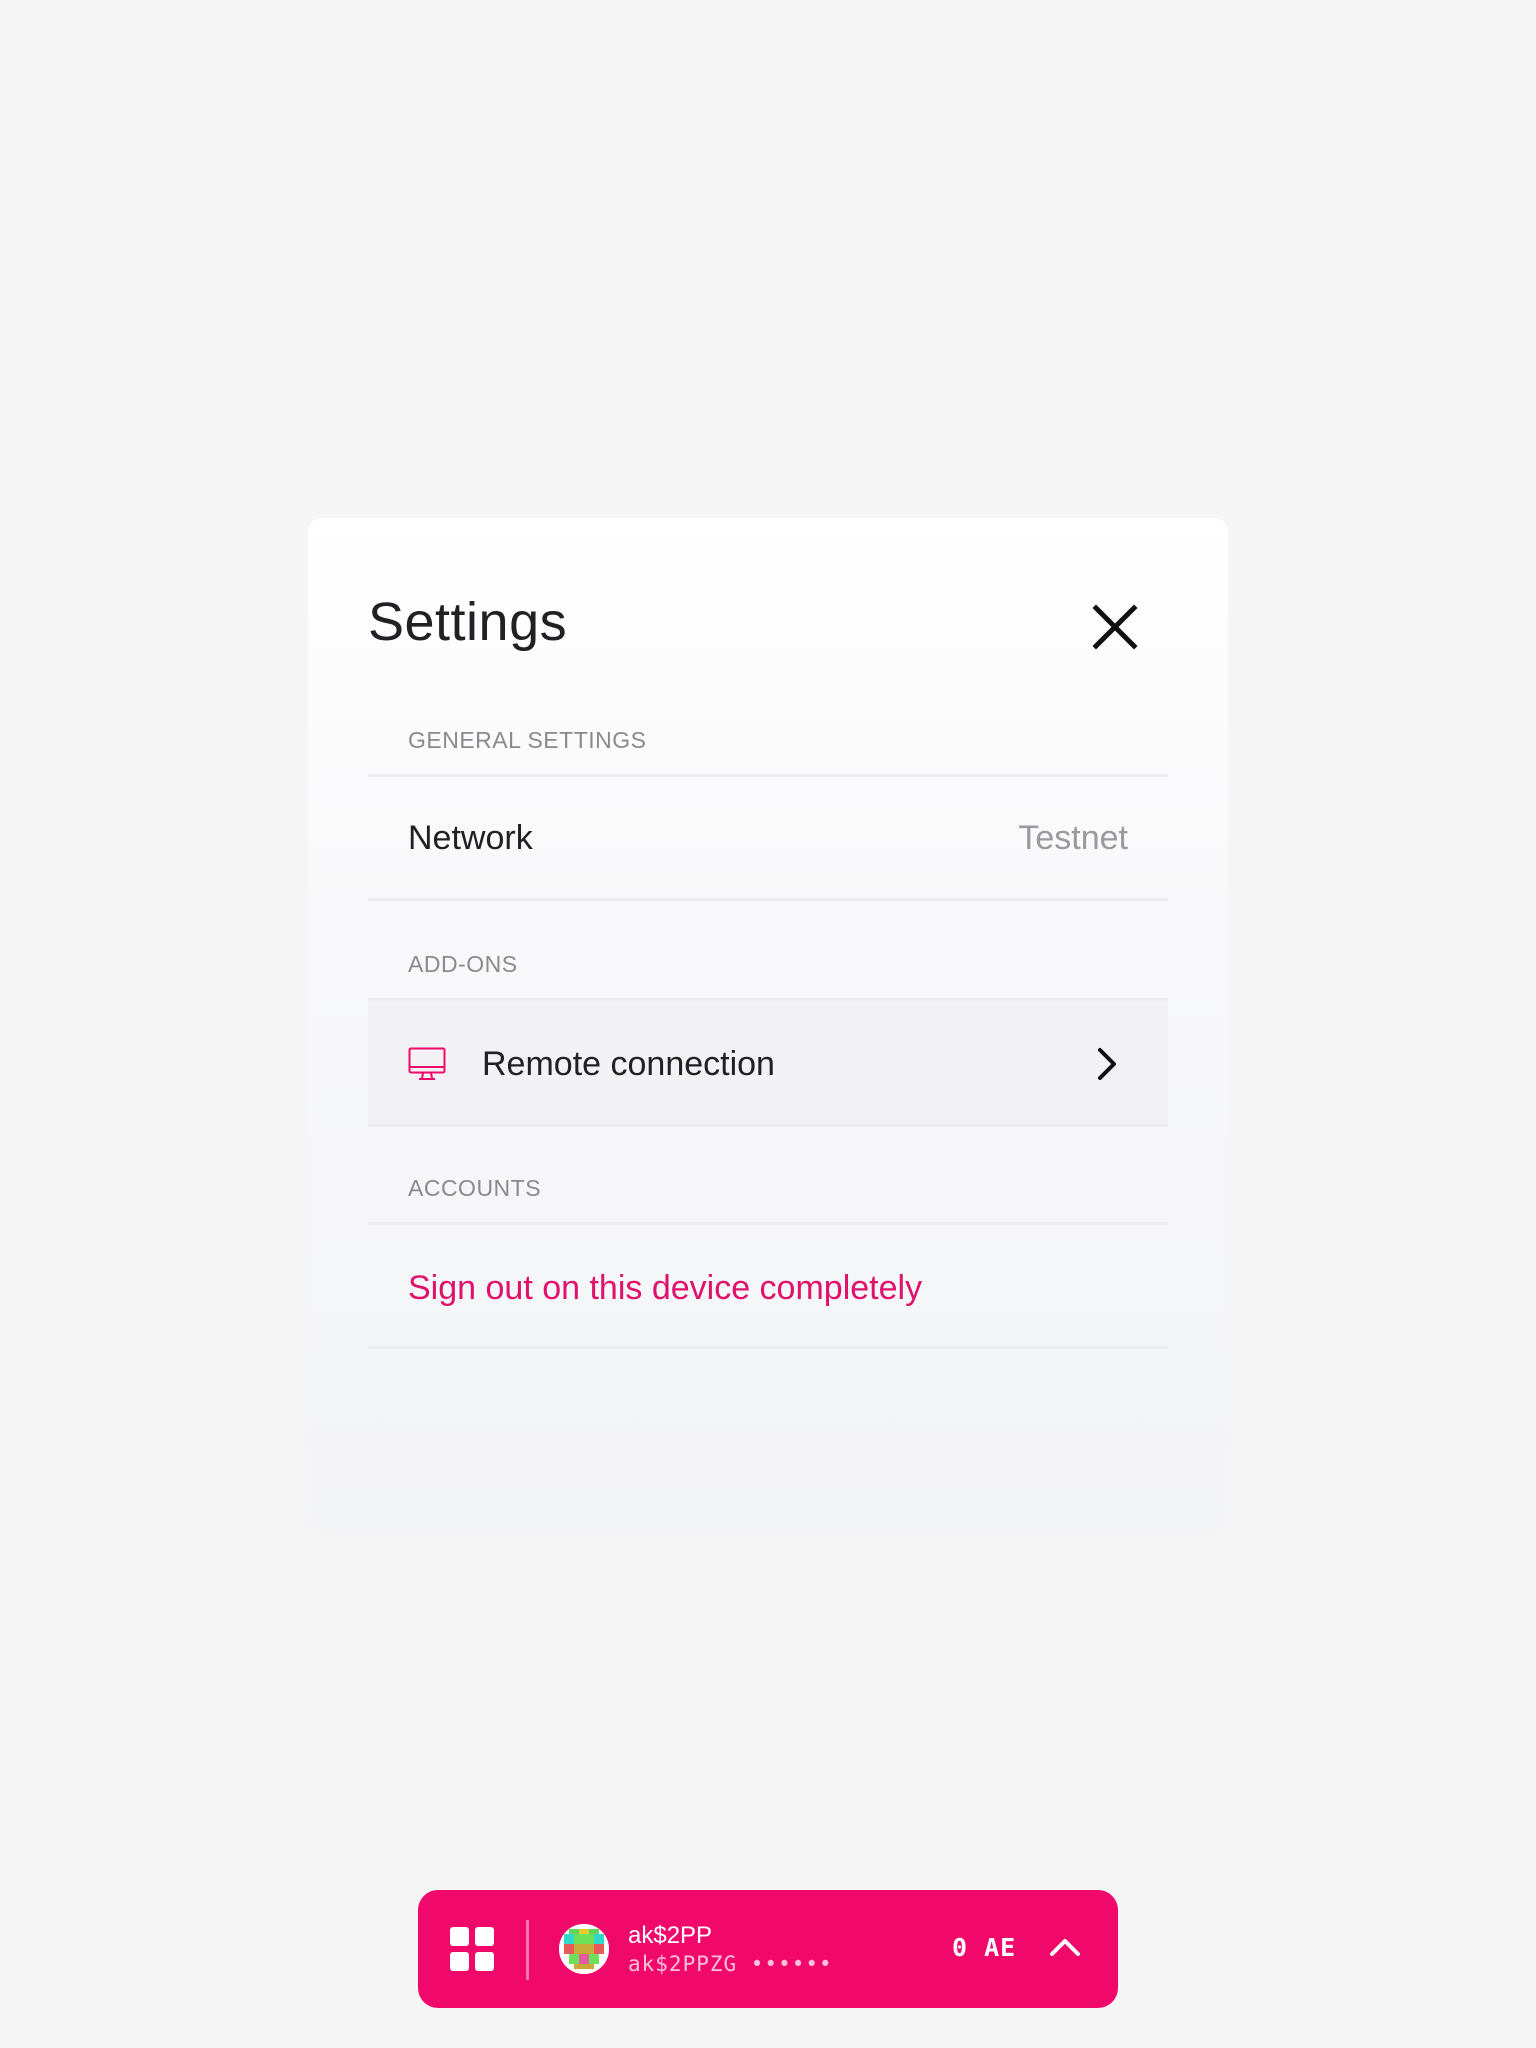 The image size is (1536, 2048). Describe the element at coordinates (463, 964) in the screenshot. I see `section-heading-addons: ADD-ONS` at that location.